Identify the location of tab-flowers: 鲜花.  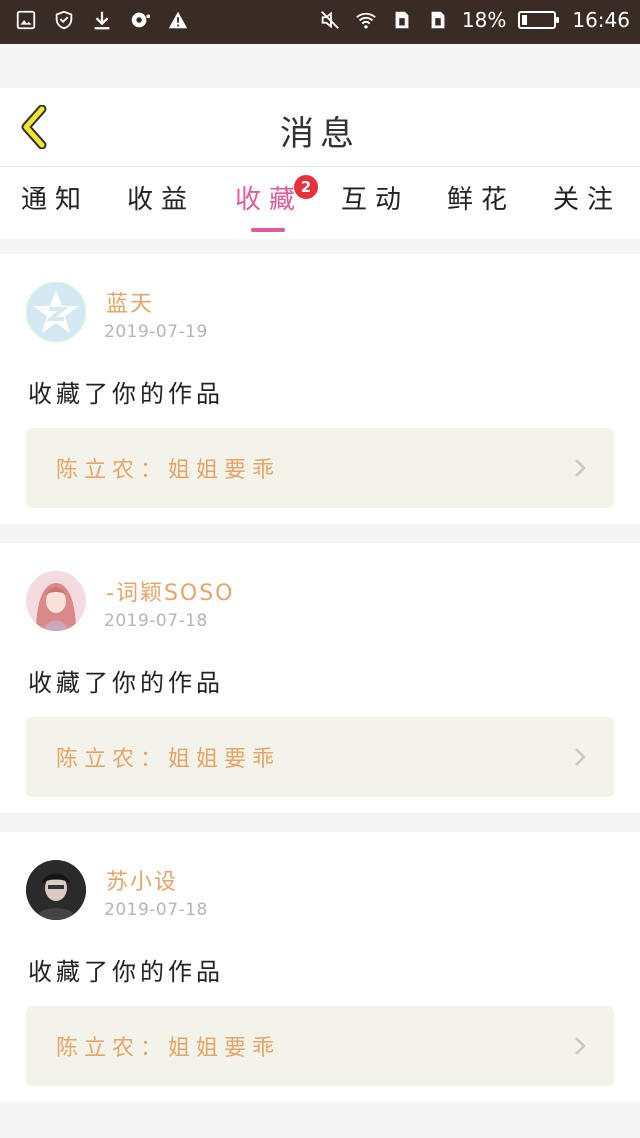
(481, 197).